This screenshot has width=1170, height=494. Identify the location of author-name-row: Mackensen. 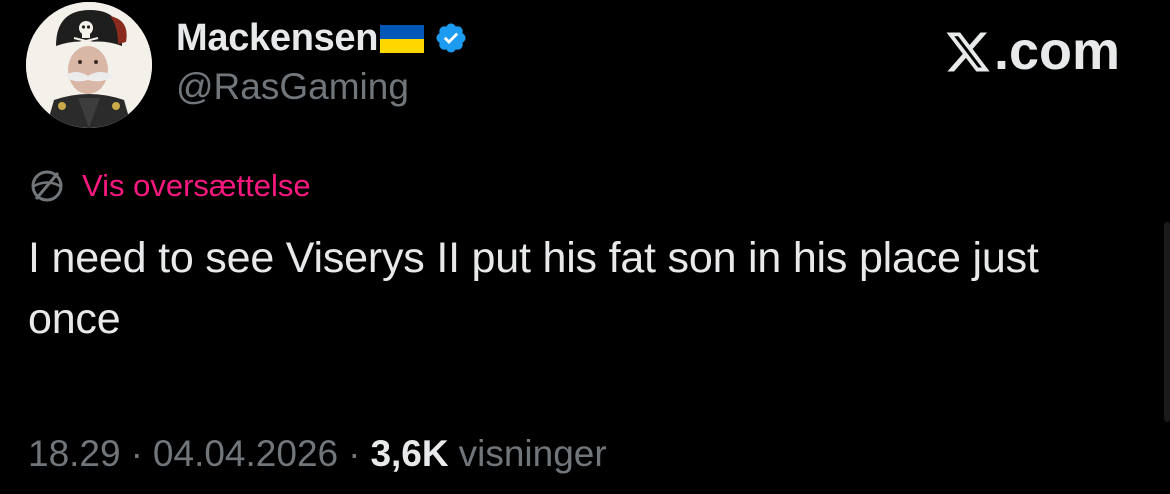
(322, 38).